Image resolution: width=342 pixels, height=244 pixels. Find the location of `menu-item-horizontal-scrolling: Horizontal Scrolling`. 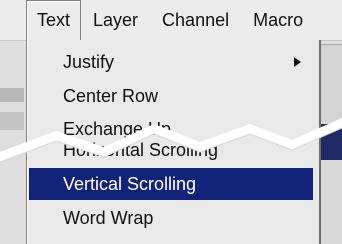

menu-item-horizontal-scrolling: Horizontal Scrolling is located at coordinates (171, 150).